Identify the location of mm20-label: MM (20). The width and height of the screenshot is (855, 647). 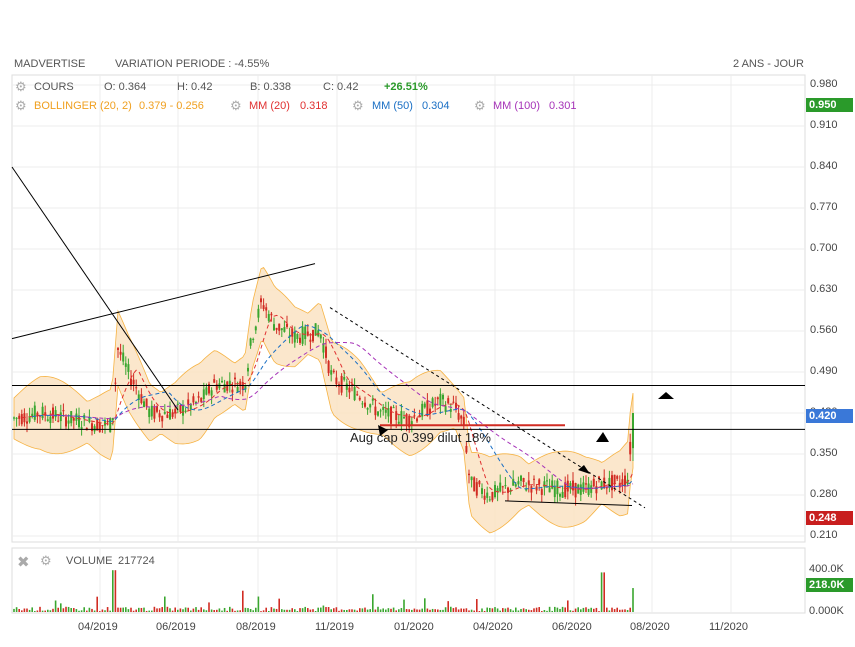
(269, 106).